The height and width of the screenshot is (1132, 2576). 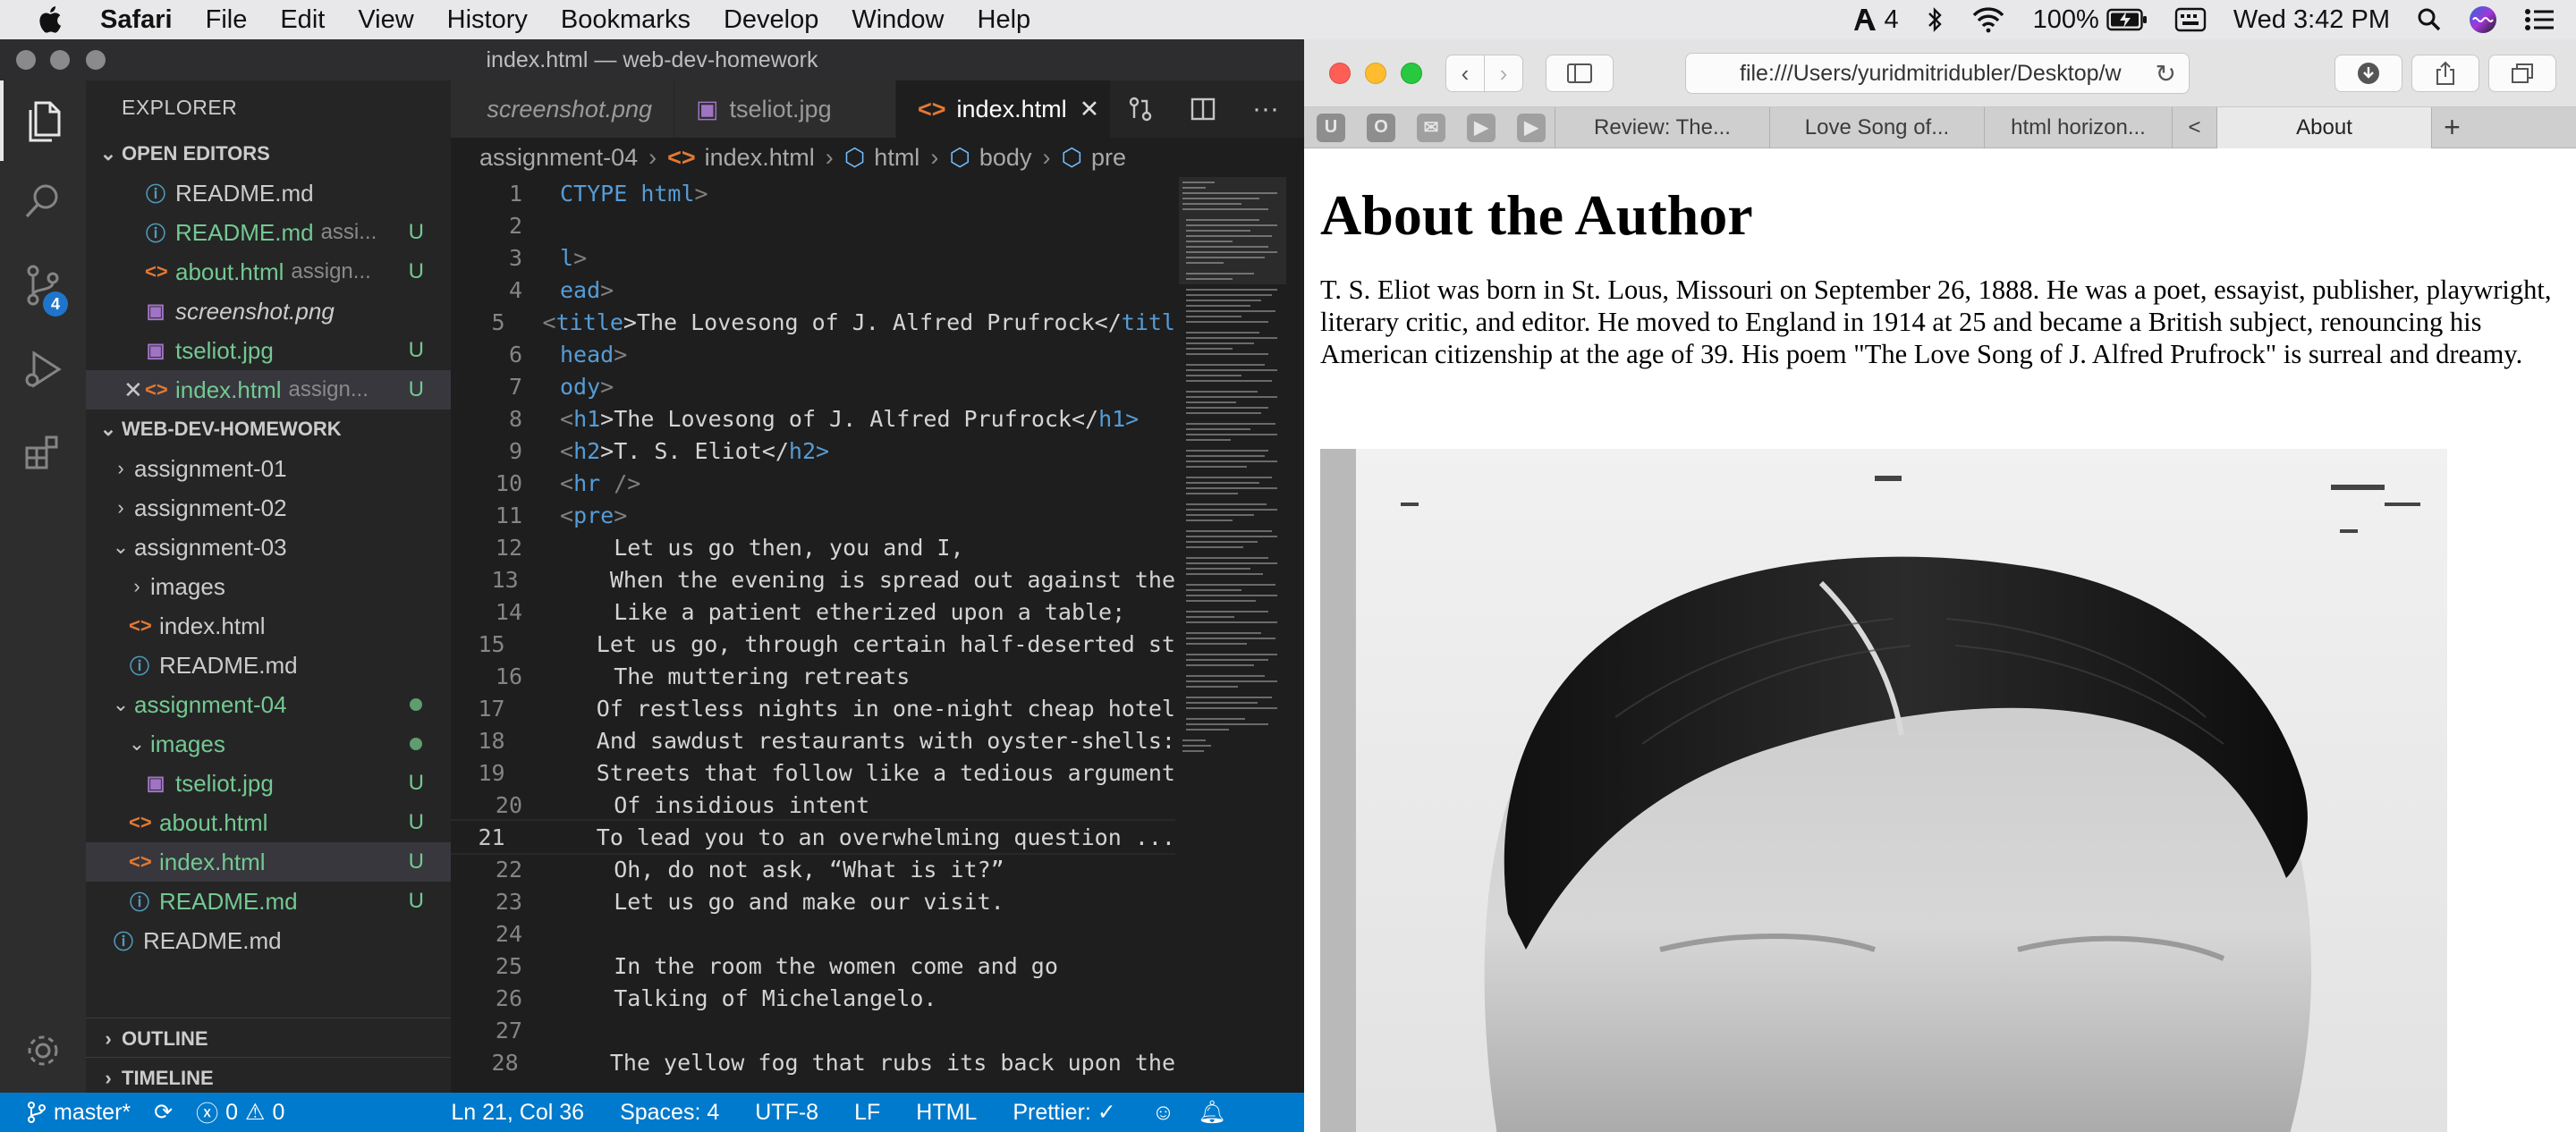 I want to click on new-tab-button: +, so click(x=2451, y=127).